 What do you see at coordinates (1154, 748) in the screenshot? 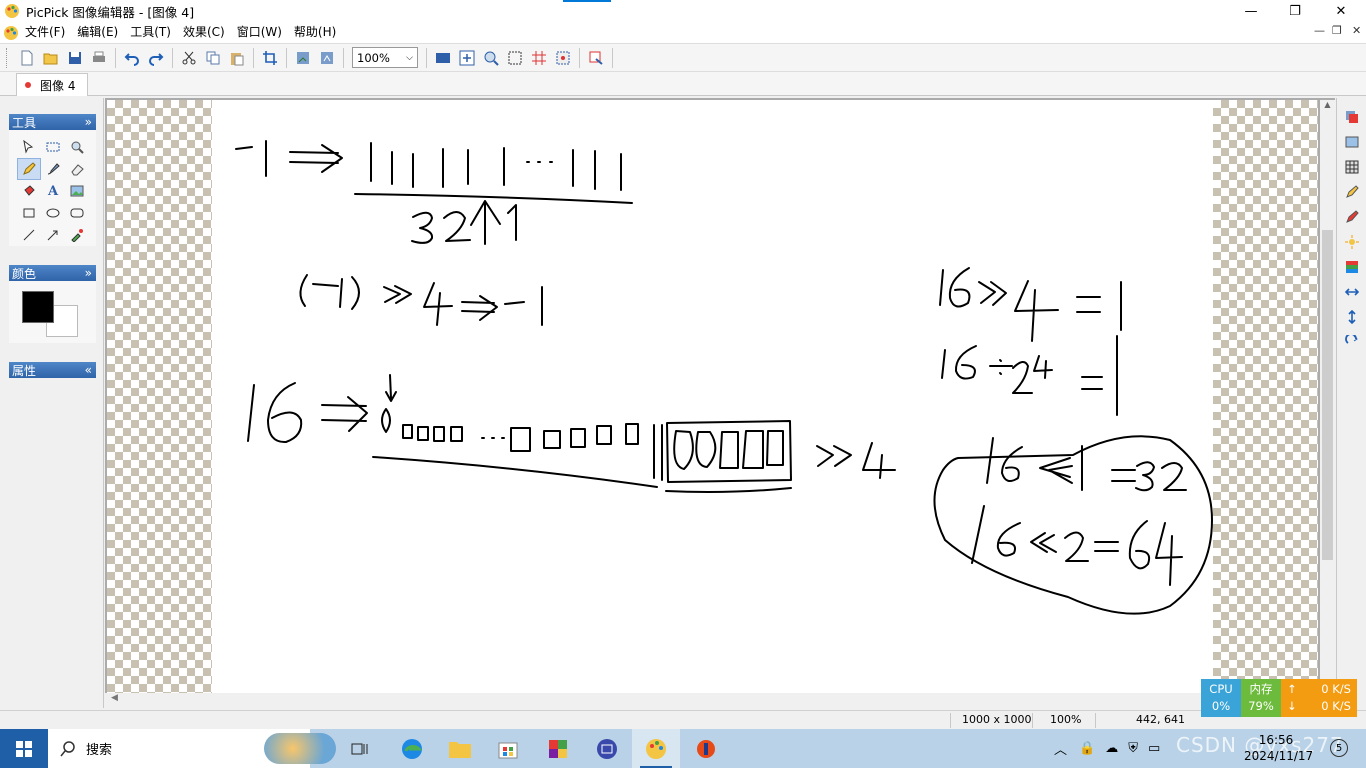
I see `battery-icon: ▭` at bounding box center [1154, 748].